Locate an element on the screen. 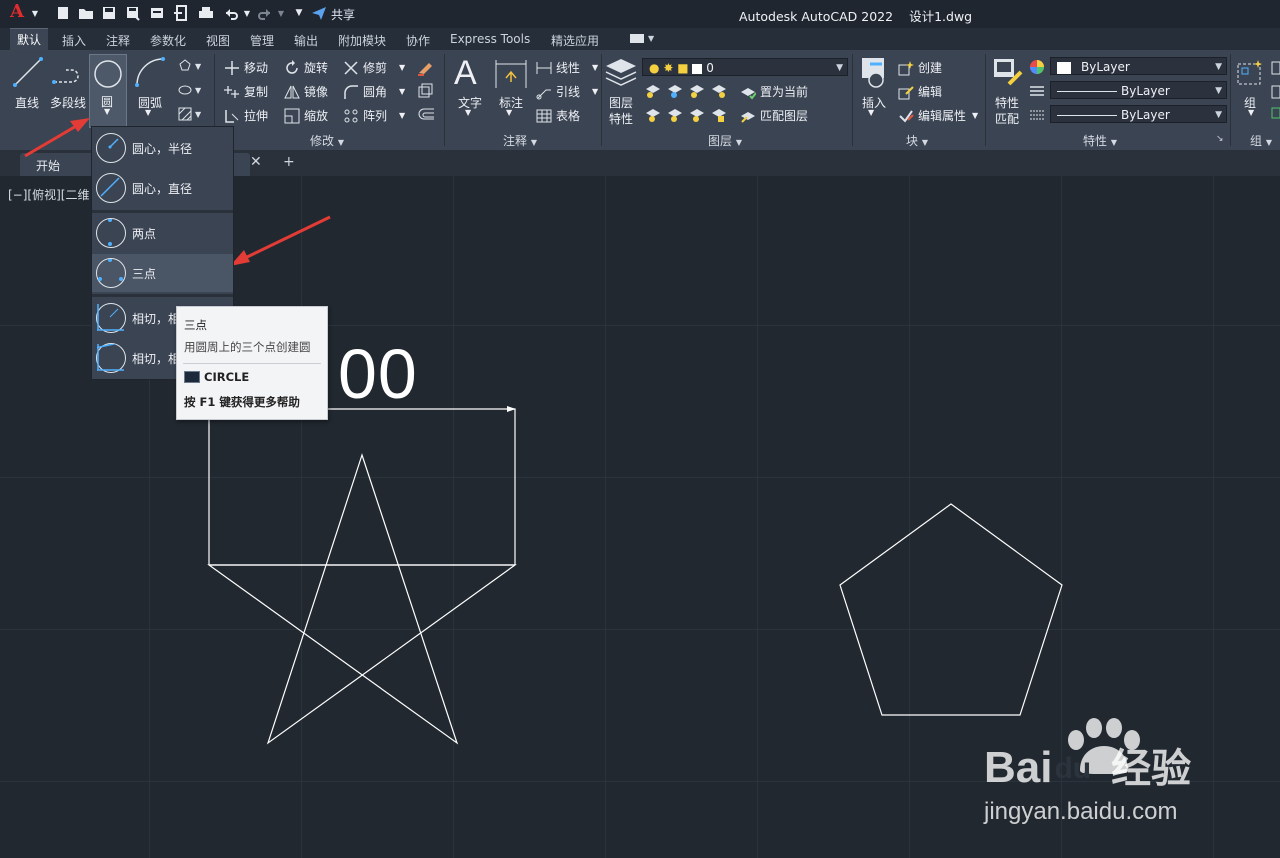 The height and width of the screenshot is (858, 1280). properties-dialog-launcher-icon: ↘ is located at coordinates (1220, 139).